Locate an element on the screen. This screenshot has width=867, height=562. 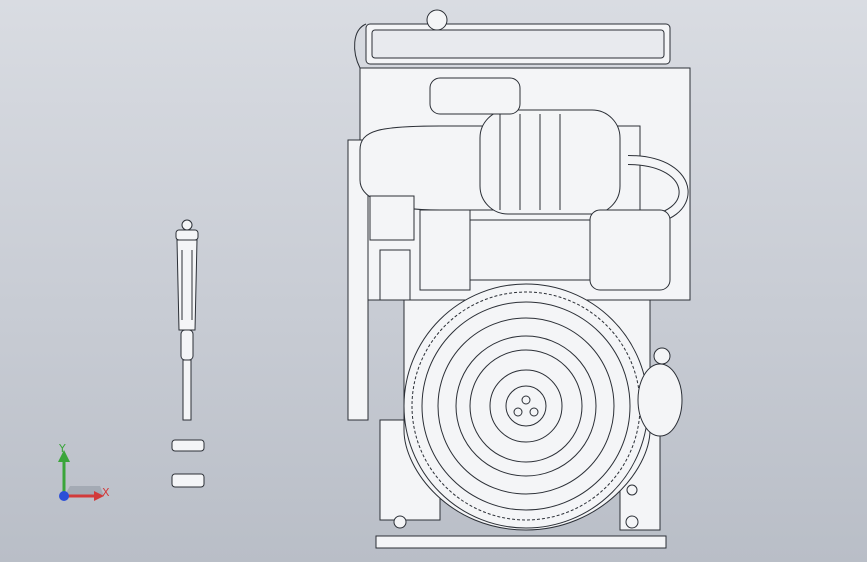
coordinate-triad-icon is located at coordinates (81, 475).